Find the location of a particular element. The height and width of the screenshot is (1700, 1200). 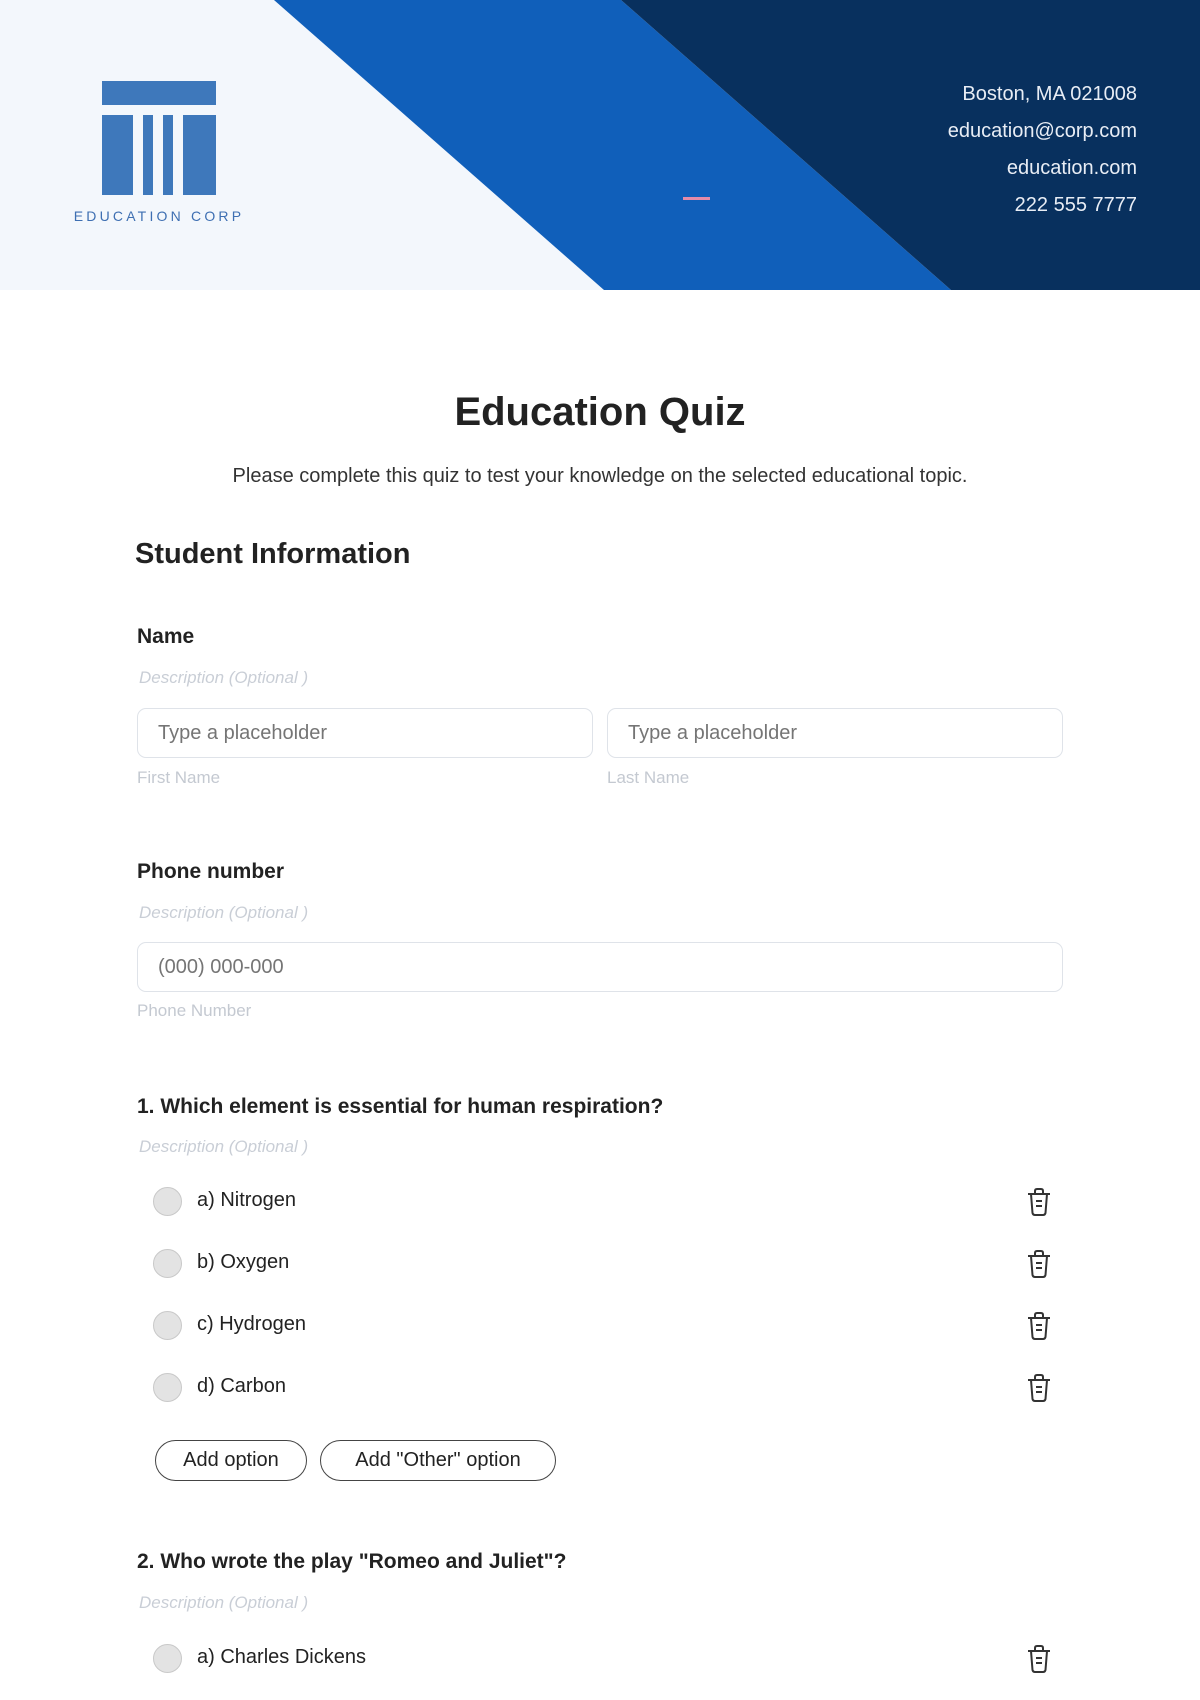

option-label: d) Carbon is located at coordinates (241, 1386).